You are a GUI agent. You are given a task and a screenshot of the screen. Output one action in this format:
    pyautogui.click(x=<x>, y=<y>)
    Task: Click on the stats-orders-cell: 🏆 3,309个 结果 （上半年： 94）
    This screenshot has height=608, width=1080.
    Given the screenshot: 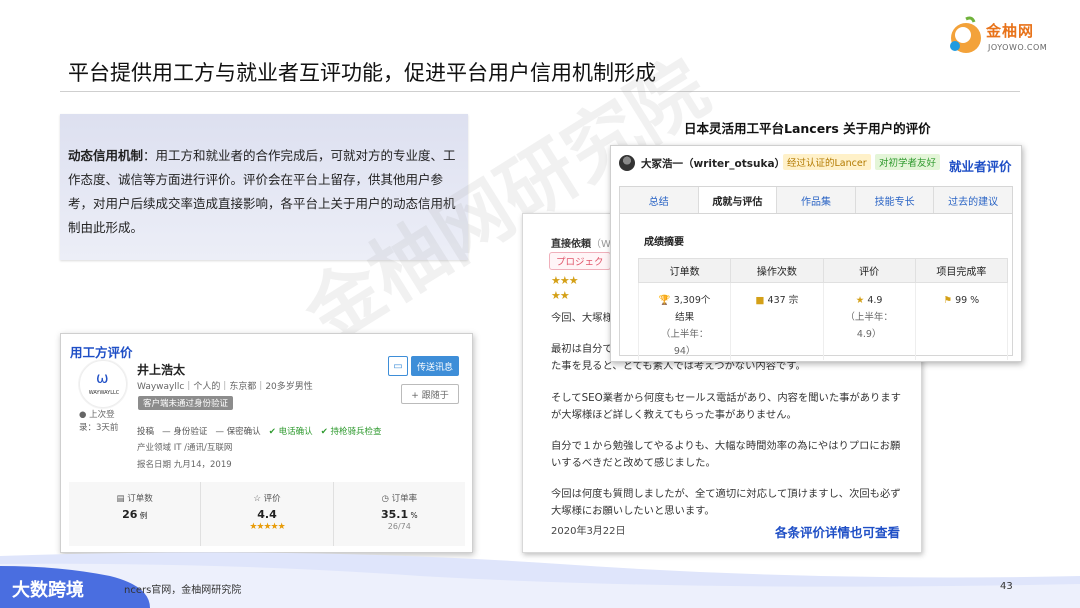 What is the action you would take?
    pyautogui.click(x=684, y=321)
    